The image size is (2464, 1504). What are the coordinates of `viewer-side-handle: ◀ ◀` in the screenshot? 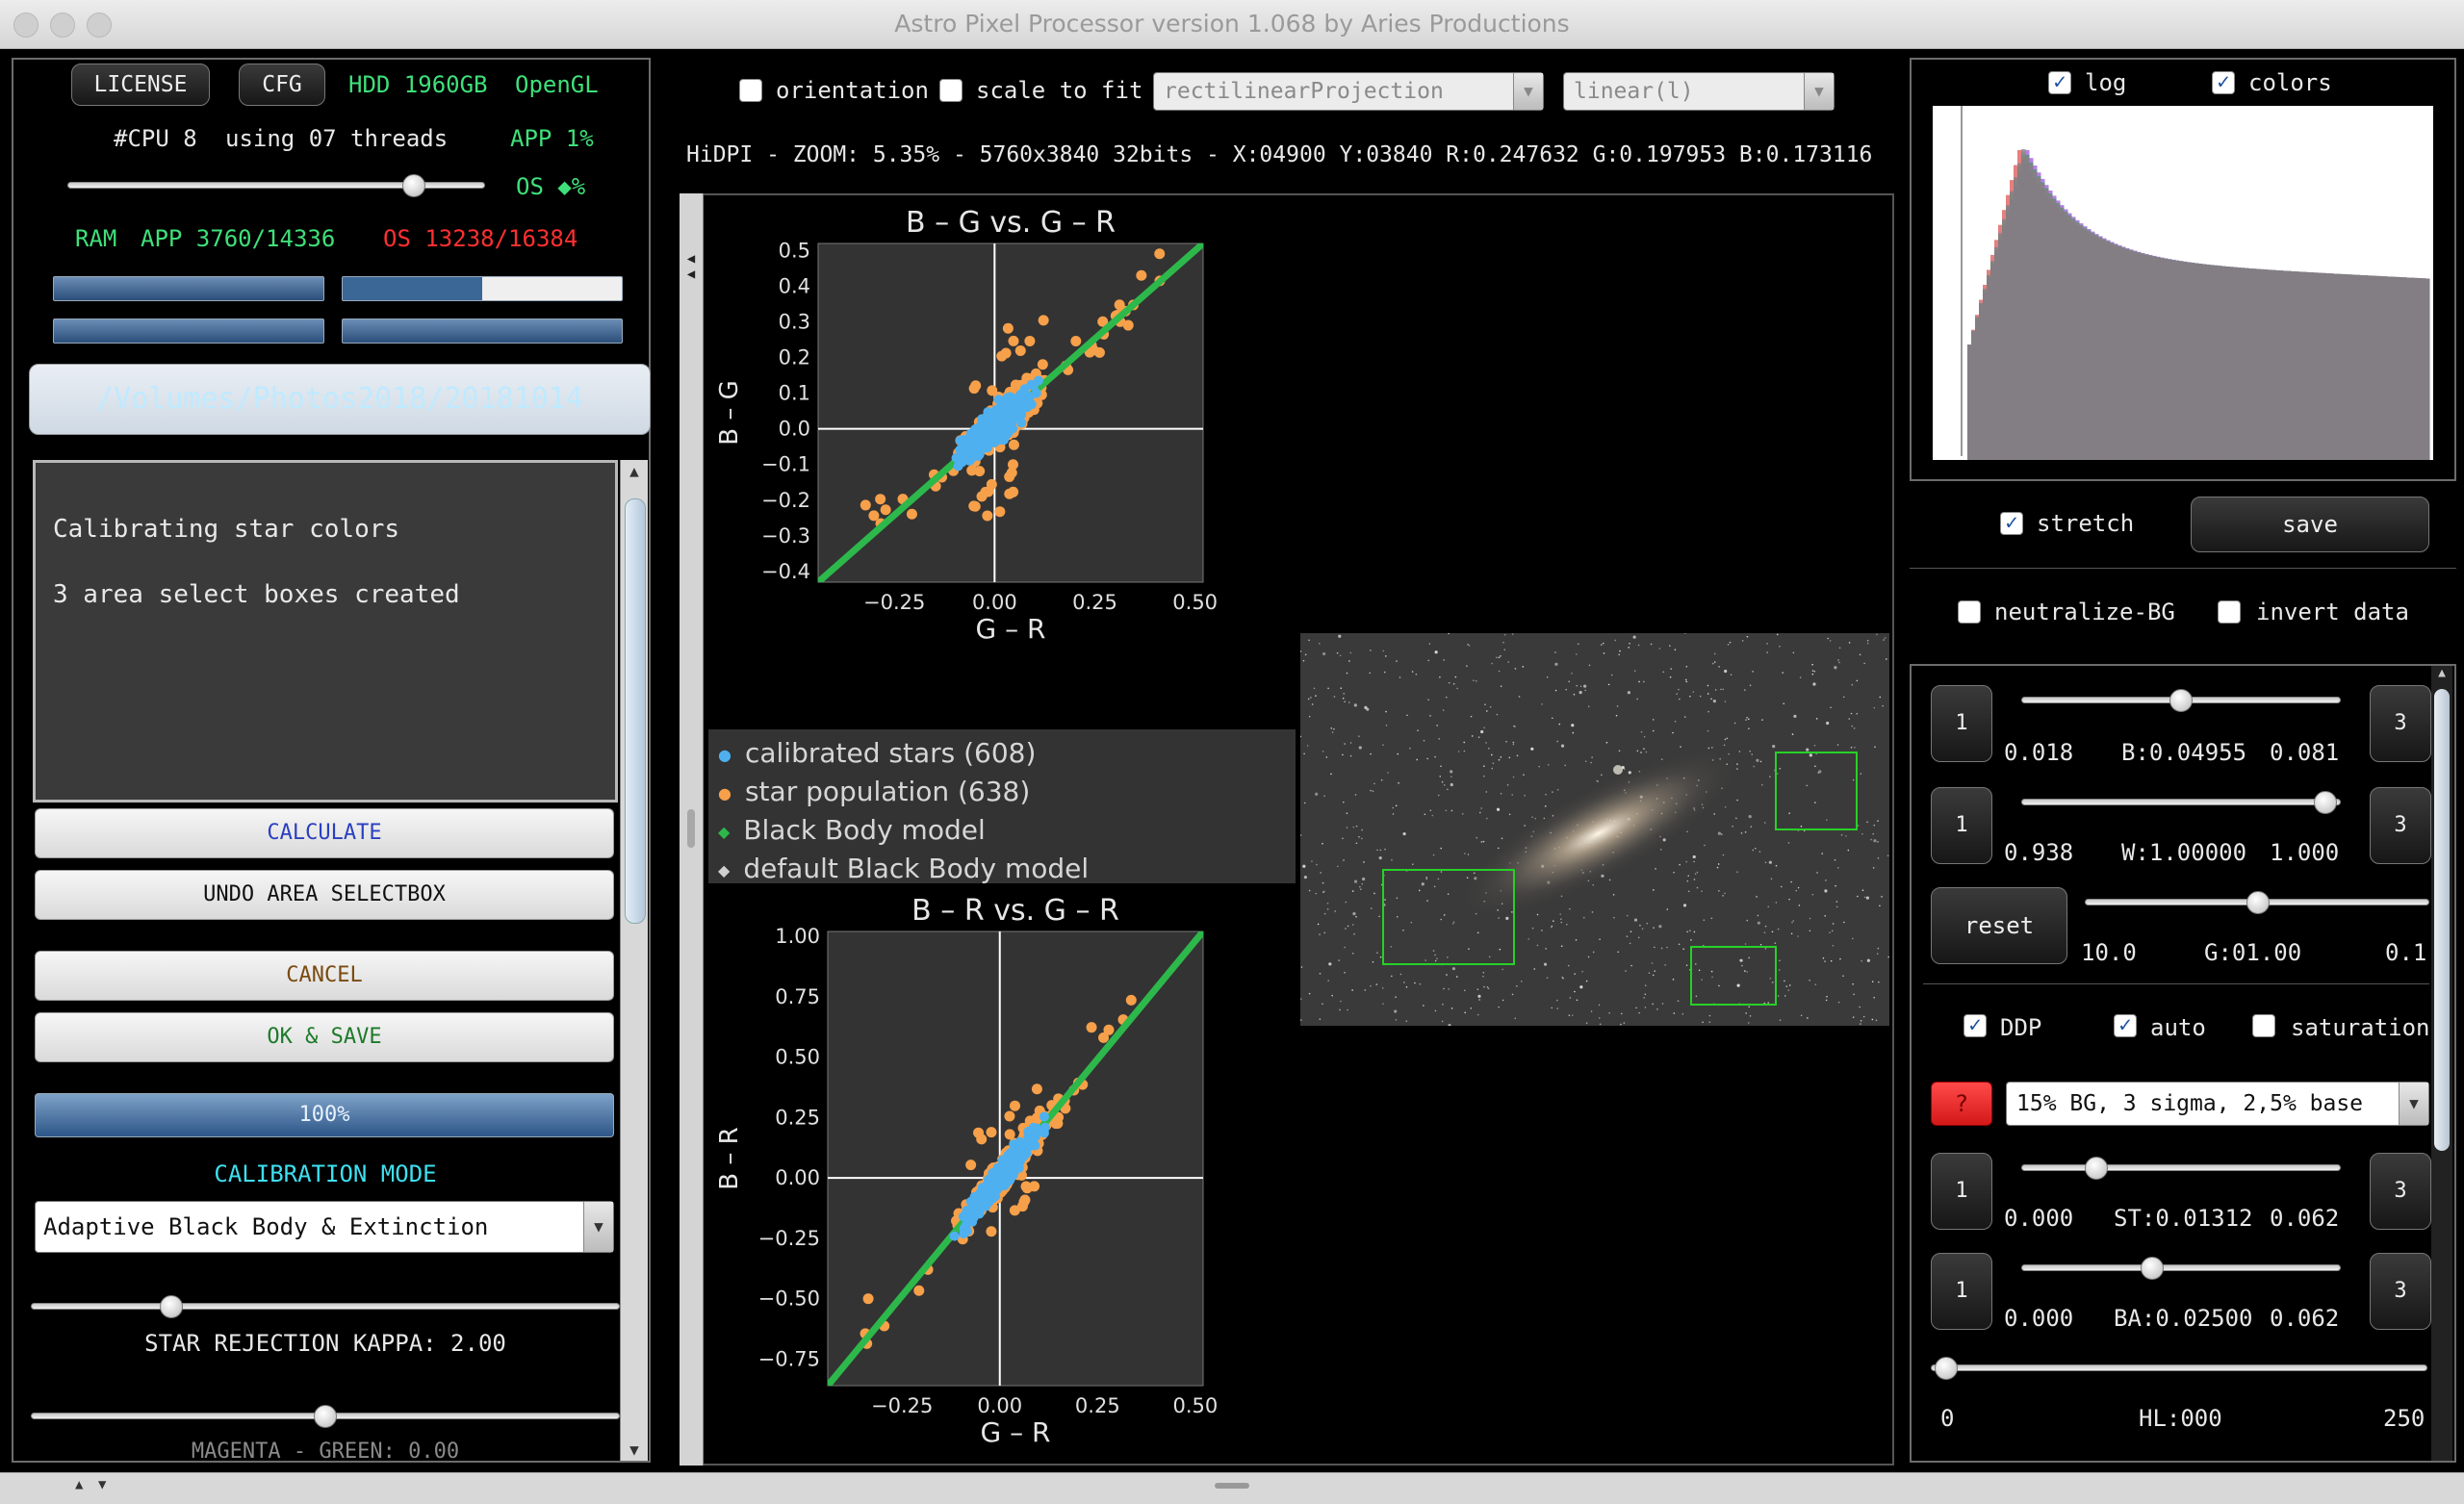 It's located at (692, 830).